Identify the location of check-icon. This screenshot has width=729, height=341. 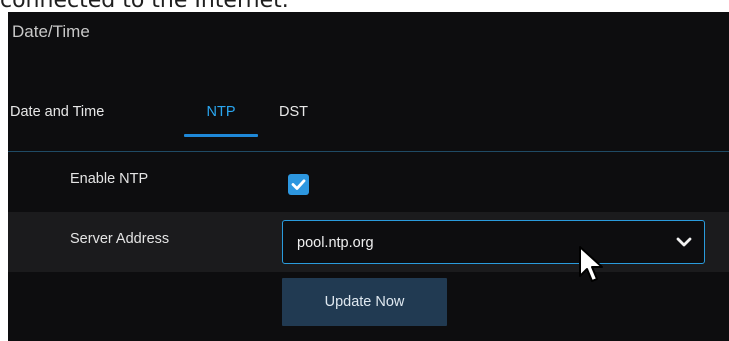
(298, 184).